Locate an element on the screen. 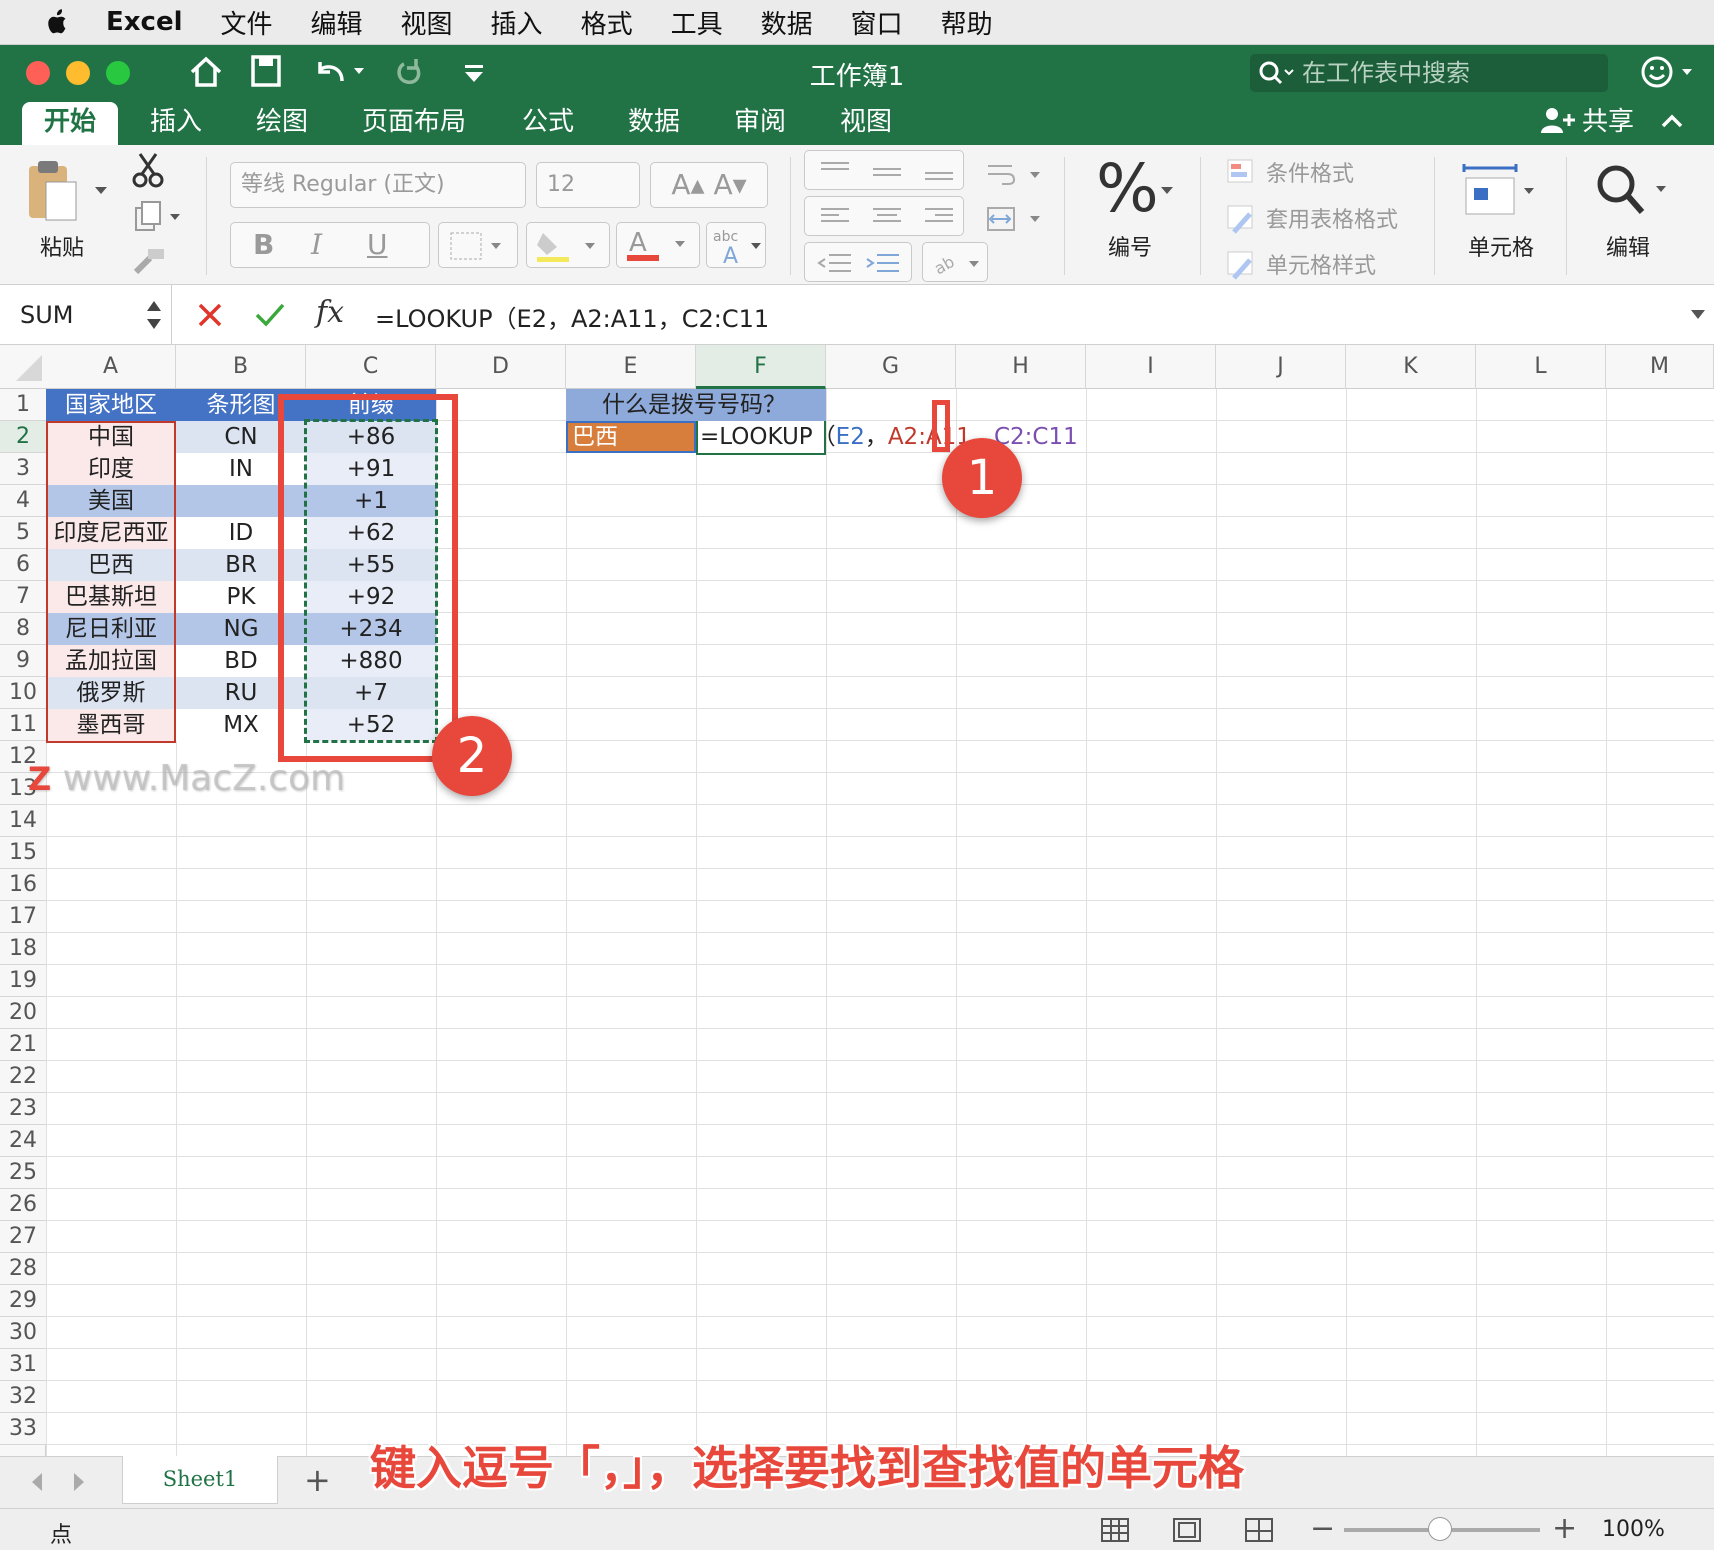  row-header-29: 29 is located at coordinates (23, 1301).